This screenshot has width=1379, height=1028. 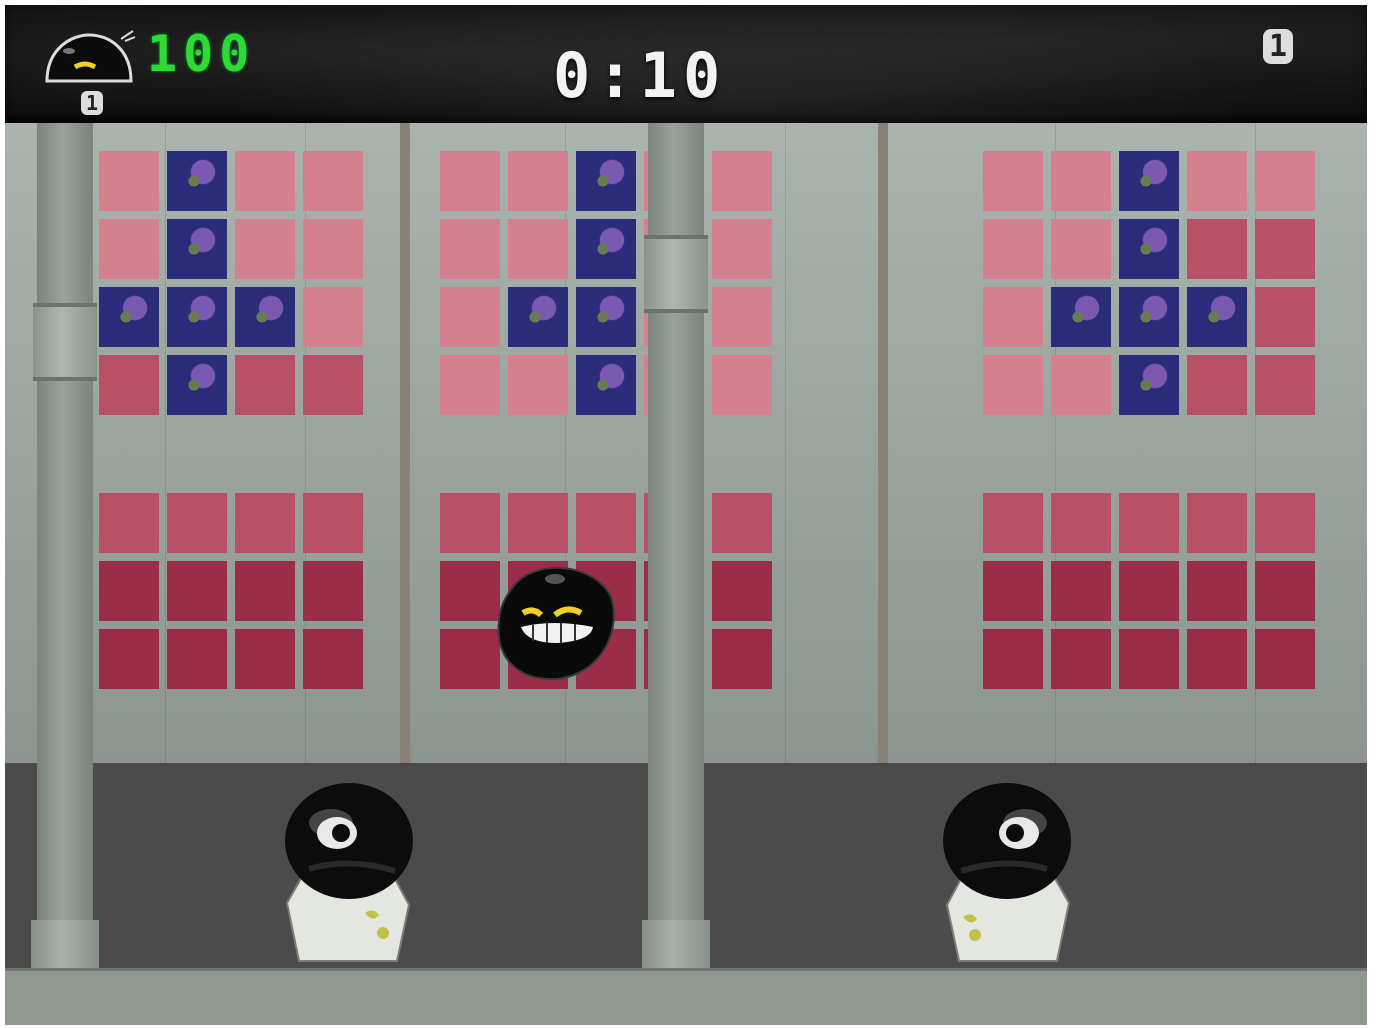 What do you see at coordinates (92, 103) in the screenshot?
I see `lives-counter: 1` at bounding box center [92, 103].